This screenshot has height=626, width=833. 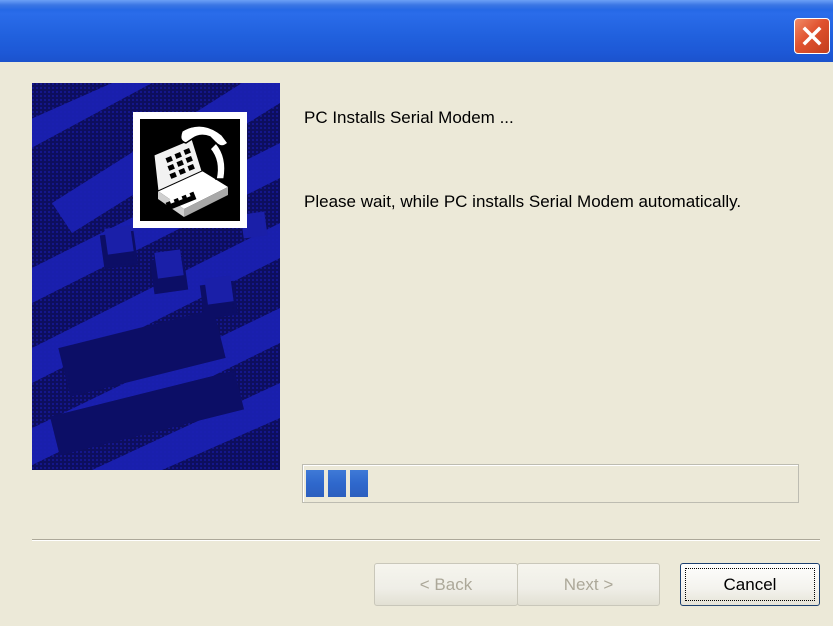 I want to click on telephone-icon, so click(x=190, y=170).